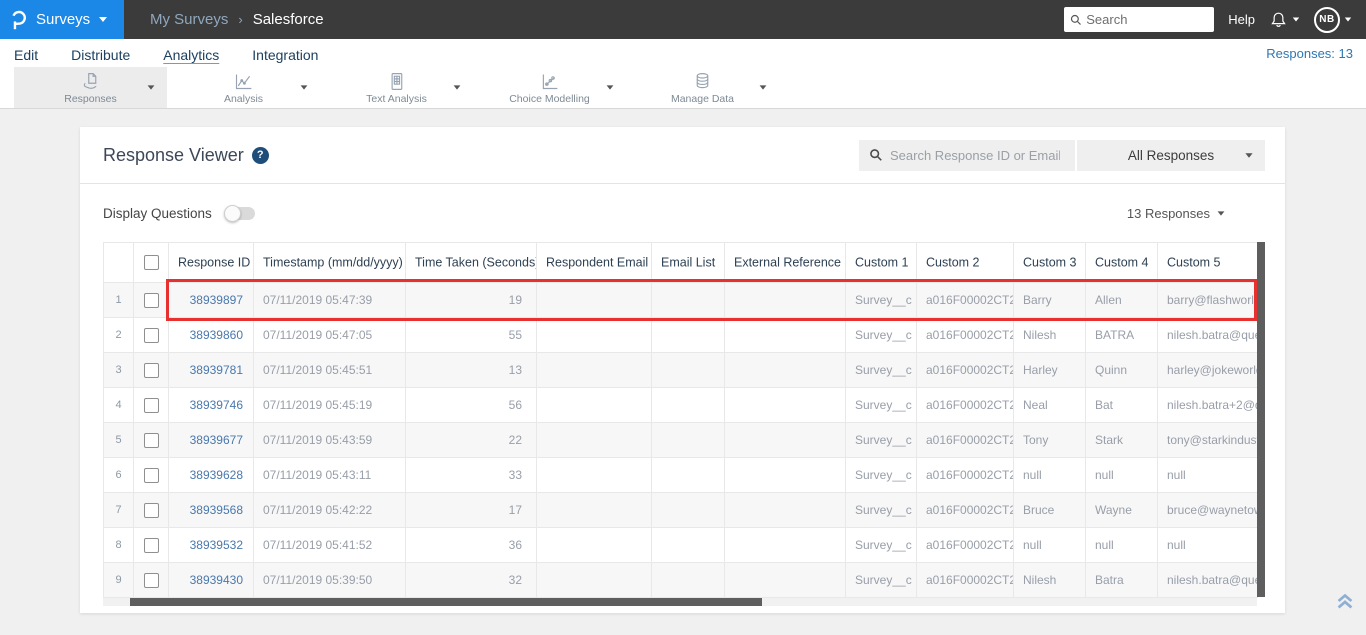 Image resolution: width=1366 pixels, height=635 pixels. What do you see at coordinates (26, 53) in the screenshot?
I see `tab-edit: Edit` at bounding box center [26, 53].